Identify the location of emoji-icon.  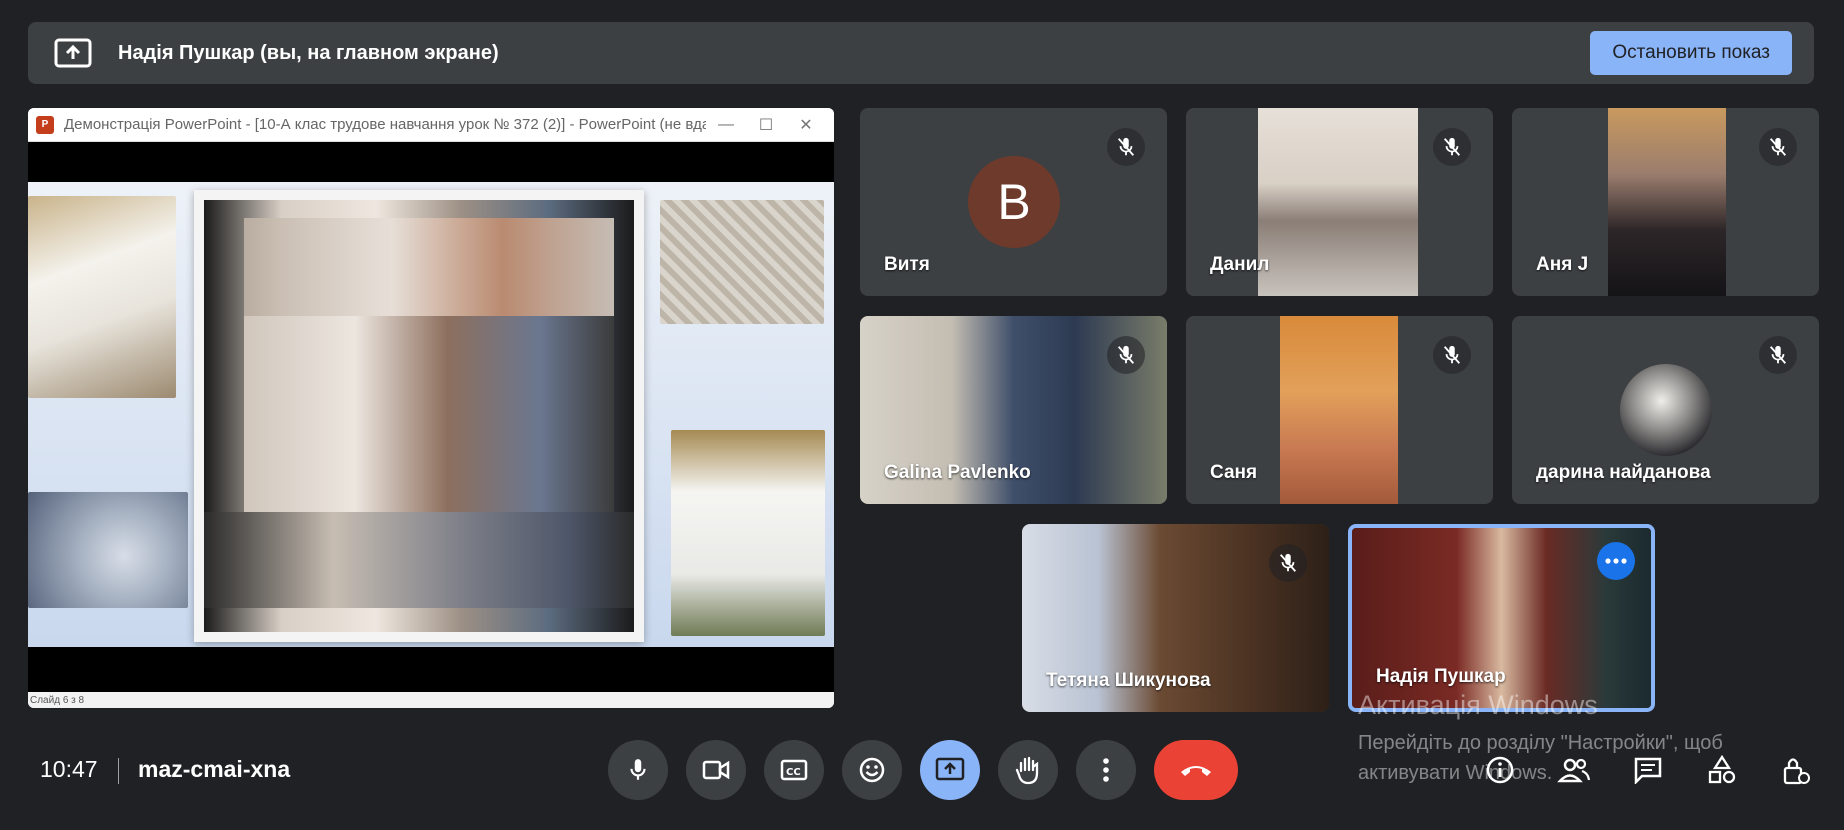
(872, 770).